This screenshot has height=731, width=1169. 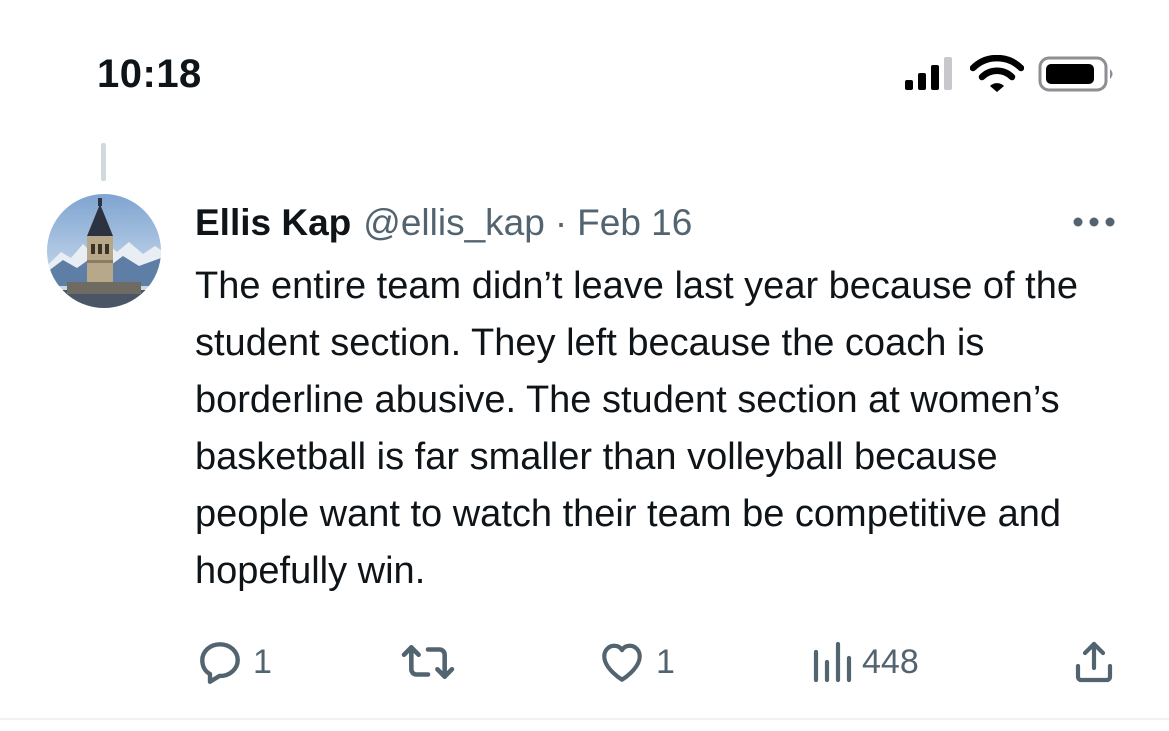 I want to click on tweet-header: Ellis Kap @ellis_kap · Feb 16, so click(x=443, y=223).